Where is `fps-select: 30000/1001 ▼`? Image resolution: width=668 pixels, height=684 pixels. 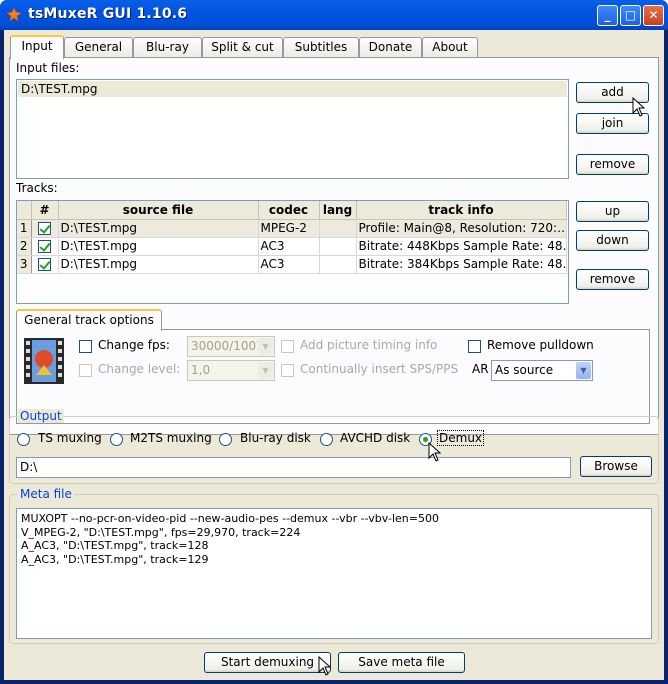
fps-select: 30000/1001 ▼ is located at coordinates (231, 346).